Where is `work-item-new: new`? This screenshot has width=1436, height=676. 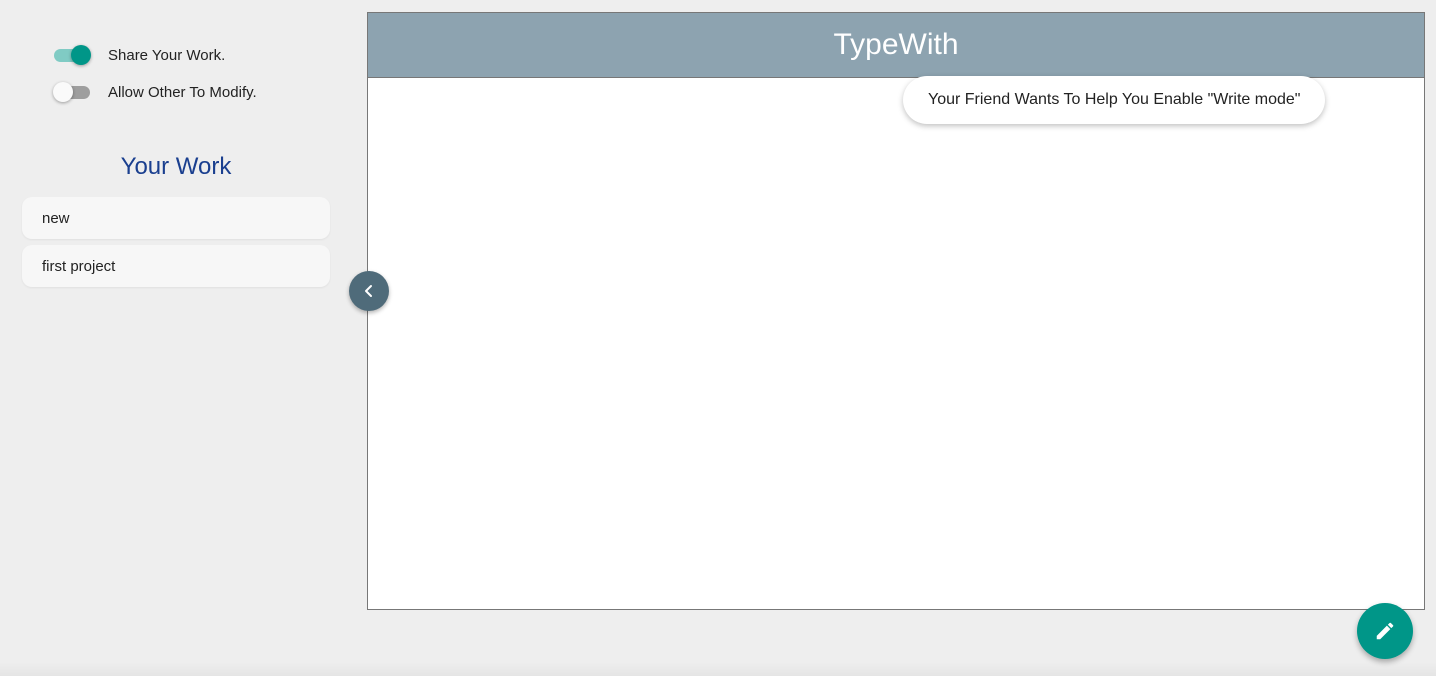
work-item-new: new is located at coordinates (176, 218).